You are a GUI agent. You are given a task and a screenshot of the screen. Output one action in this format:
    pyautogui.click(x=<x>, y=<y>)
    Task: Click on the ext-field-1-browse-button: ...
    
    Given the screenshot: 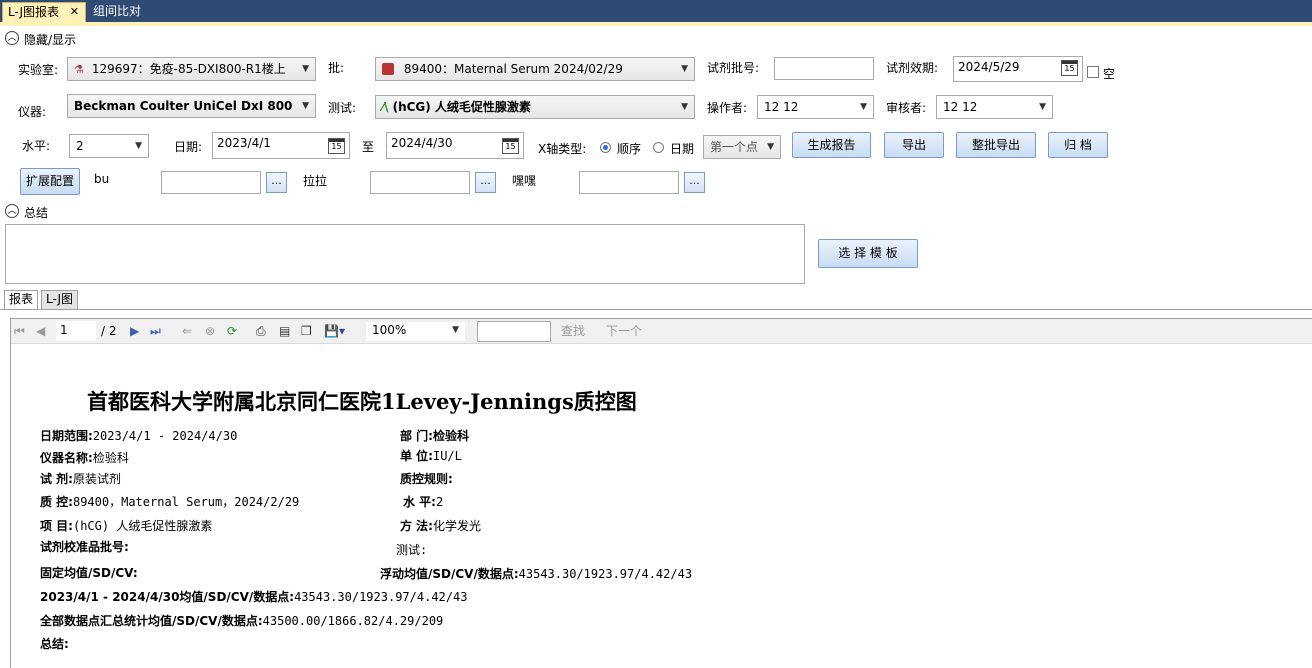 What is the action you would take?
    pyautogui.click(x=276, y=182)
    